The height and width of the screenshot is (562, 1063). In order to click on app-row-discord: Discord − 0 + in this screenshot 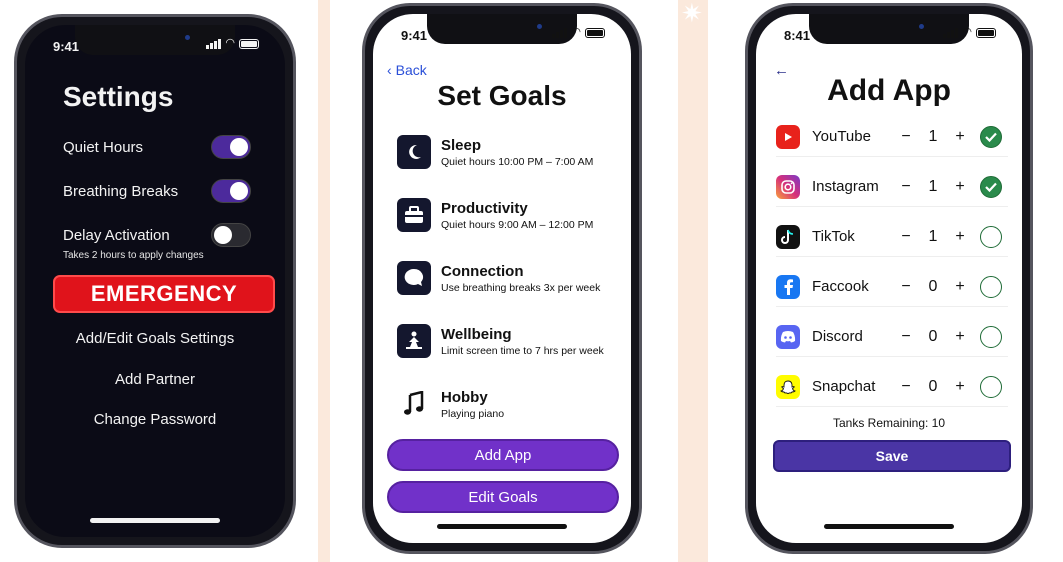, I will do `click(892, 337)`.